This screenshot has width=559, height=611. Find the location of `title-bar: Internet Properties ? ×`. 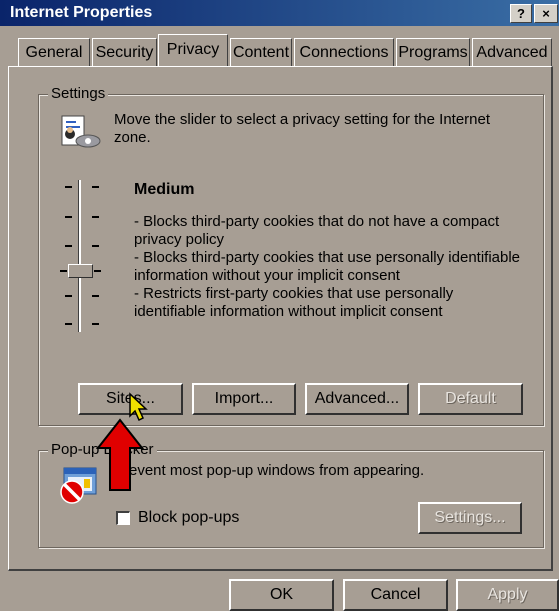

title-bar: Internet Properties ? × is located at coordinates (279, 13).